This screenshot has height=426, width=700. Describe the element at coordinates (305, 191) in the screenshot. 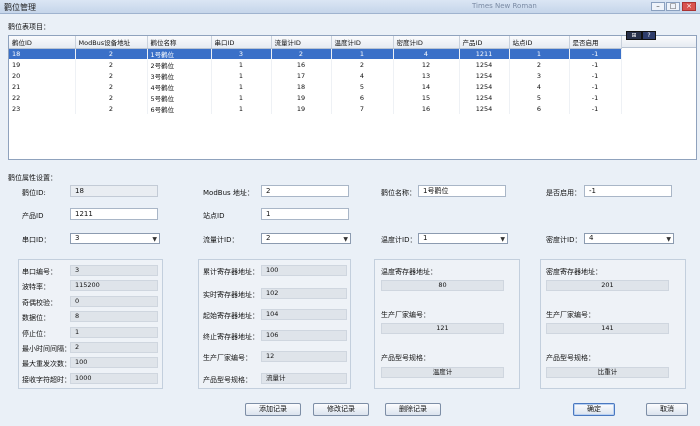

I see `modbus-field: 2` at that location.